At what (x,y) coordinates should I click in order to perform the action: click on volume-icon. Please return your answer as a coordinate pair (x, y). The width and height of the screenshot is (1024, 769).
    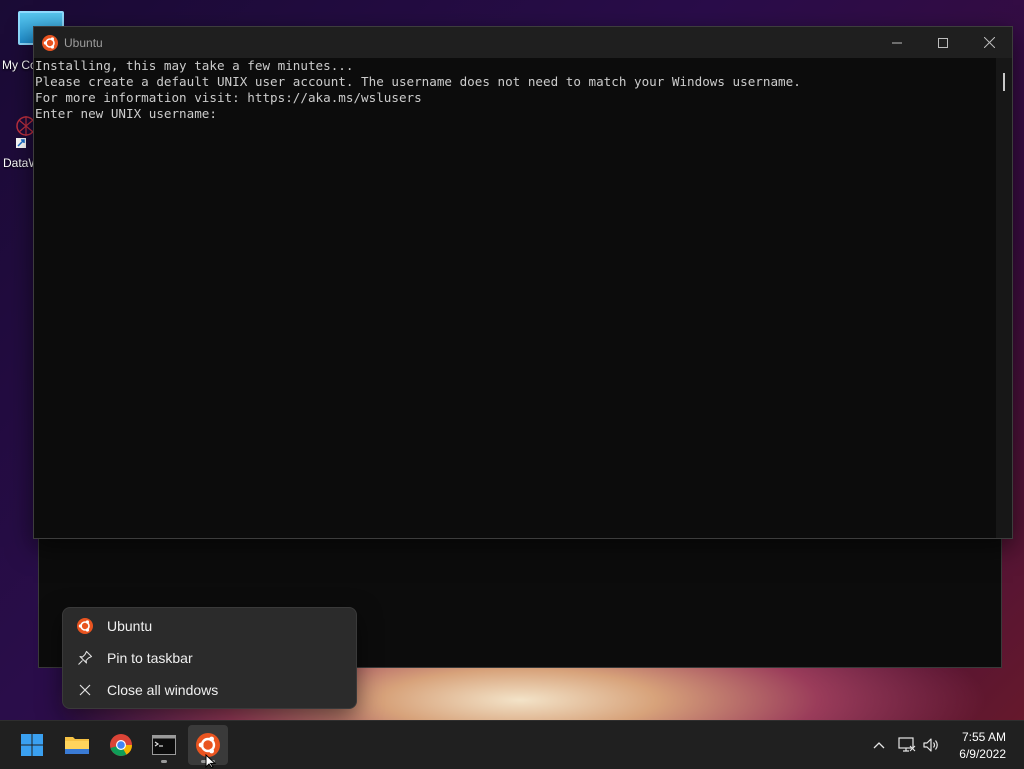
    Looking at the image, I should click on (930, 745).